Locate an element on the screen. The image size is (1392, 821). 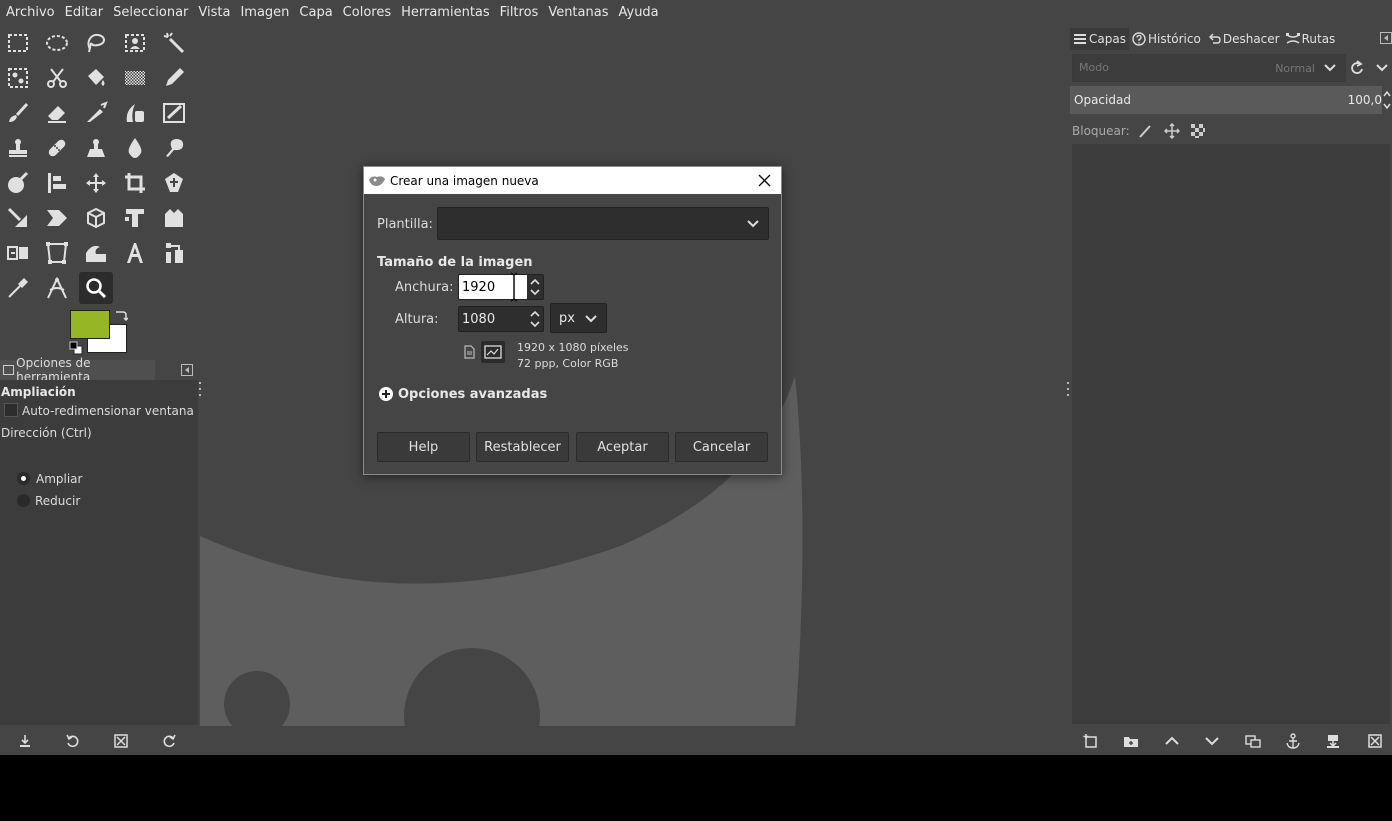
foreground-select-tool is located at coordinates (135, 43).